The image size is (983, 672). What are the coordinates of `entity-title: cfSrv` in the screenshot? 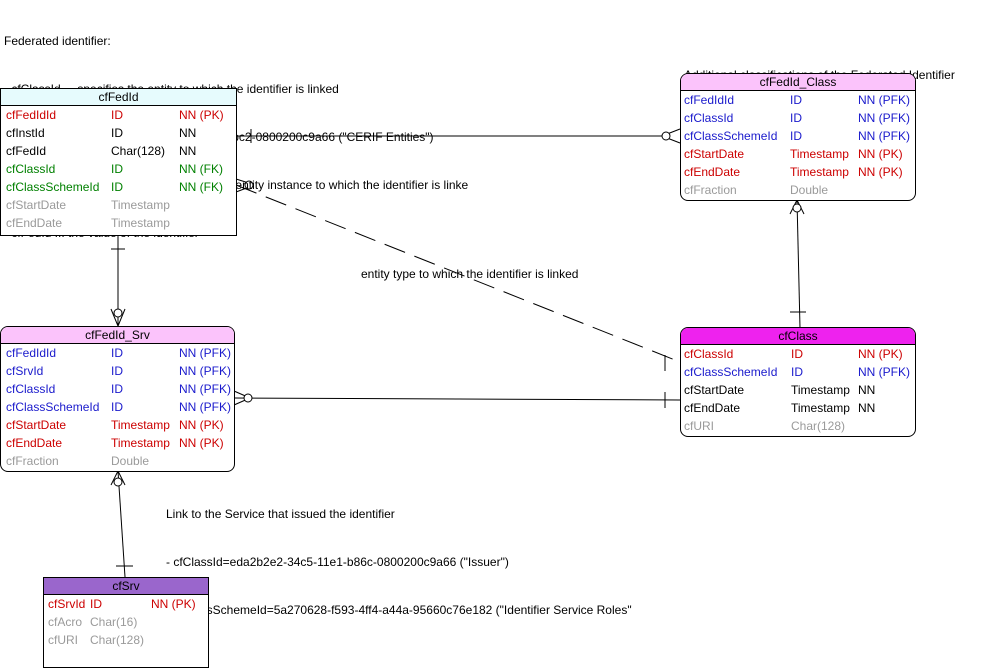 It's located at (126, 586).